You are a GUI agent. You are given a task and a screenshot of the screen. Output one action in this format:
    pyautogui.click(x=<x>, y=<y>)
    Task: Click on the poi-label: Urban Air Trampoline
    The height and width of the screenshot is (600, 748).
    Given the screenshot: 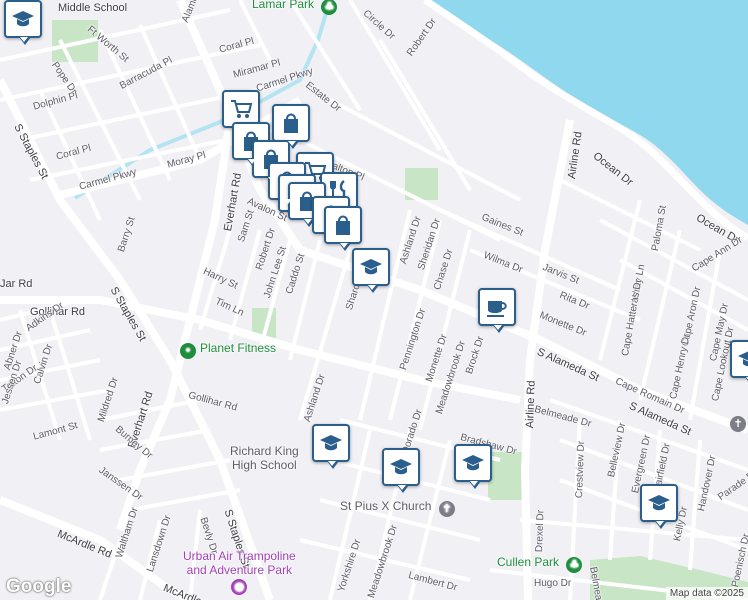 What is the action you would take?
    pyautogui.click(x=239, y=556)
    